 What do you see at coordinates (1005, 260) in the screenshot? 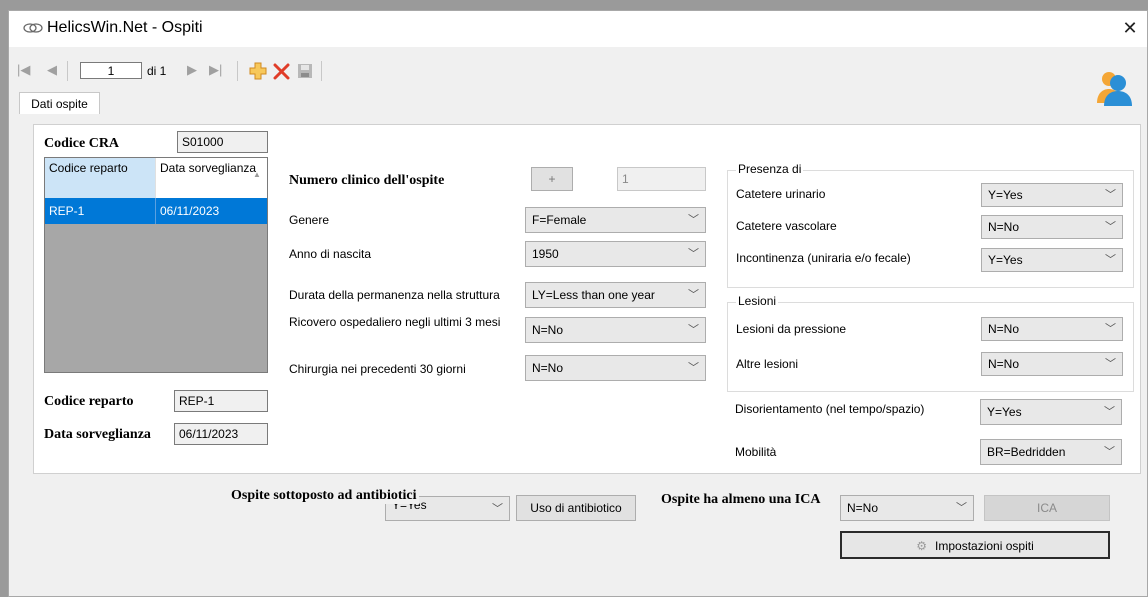
I see `incontinenza-value: Y=Yes` at bounding box center [1005, 260].